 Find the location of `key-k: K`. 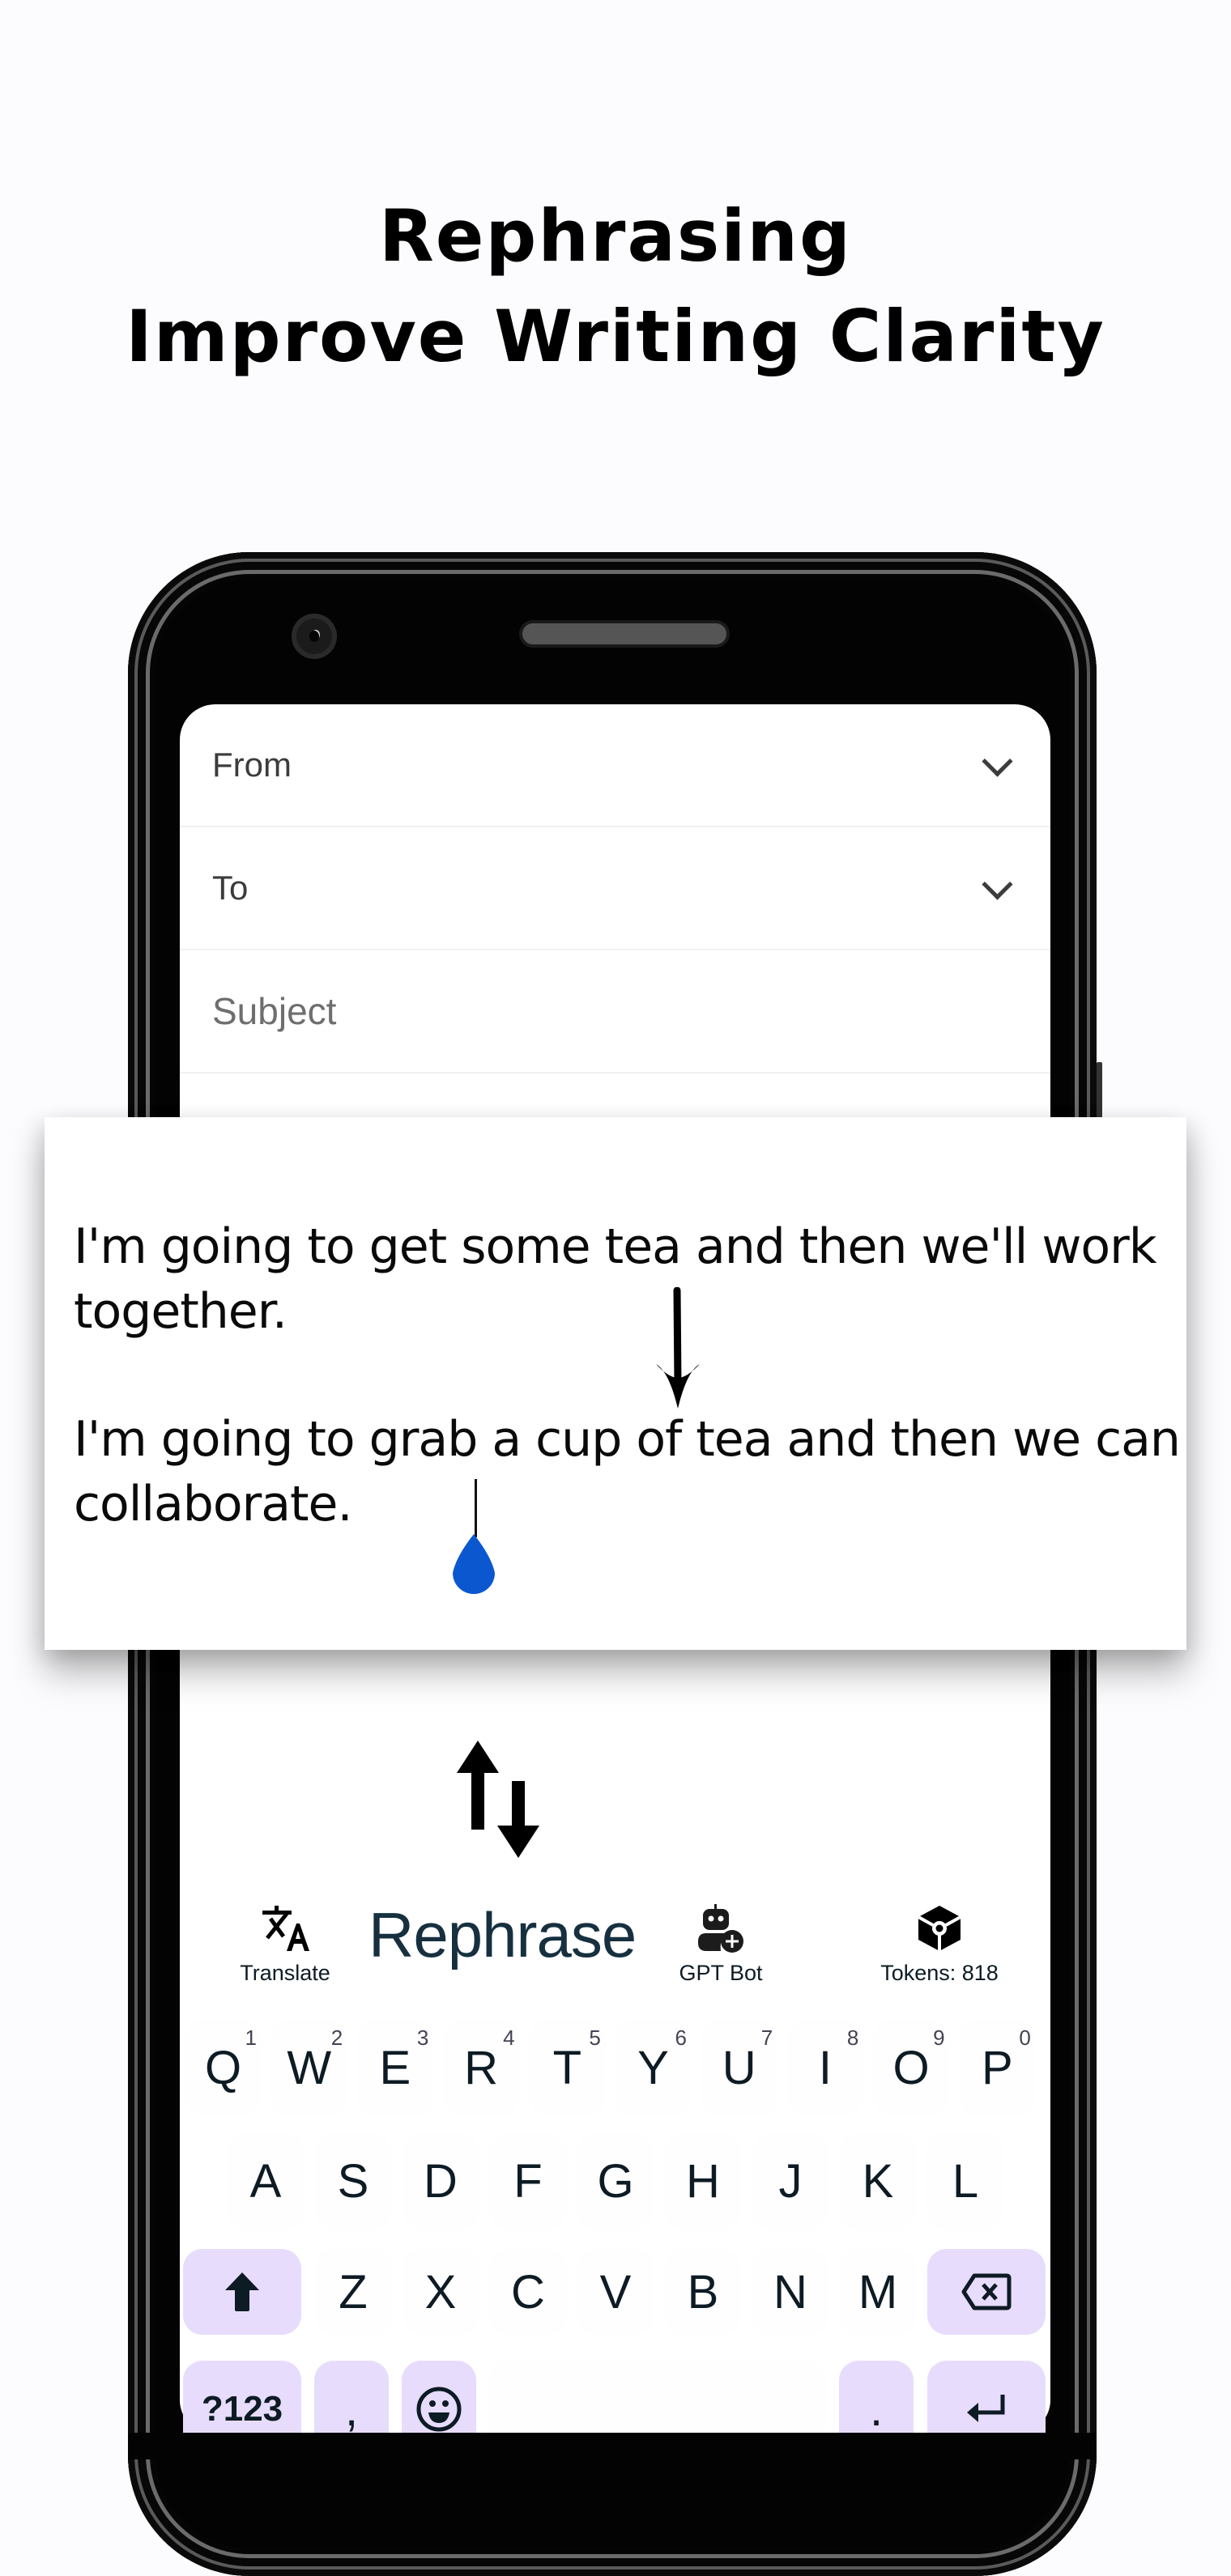

key-k: K is located at coordinates (878, 2181).